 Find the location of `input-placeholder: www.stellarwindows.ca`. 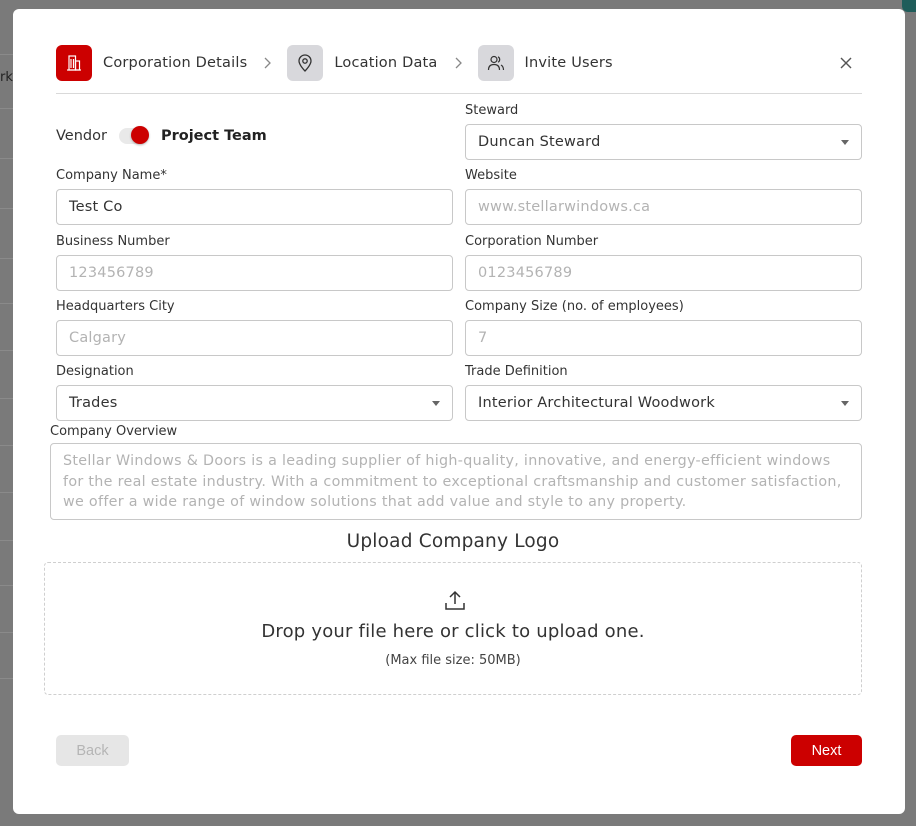

input-placeholder: www.stellarwindows.ca is located at coordinates (564, 207).